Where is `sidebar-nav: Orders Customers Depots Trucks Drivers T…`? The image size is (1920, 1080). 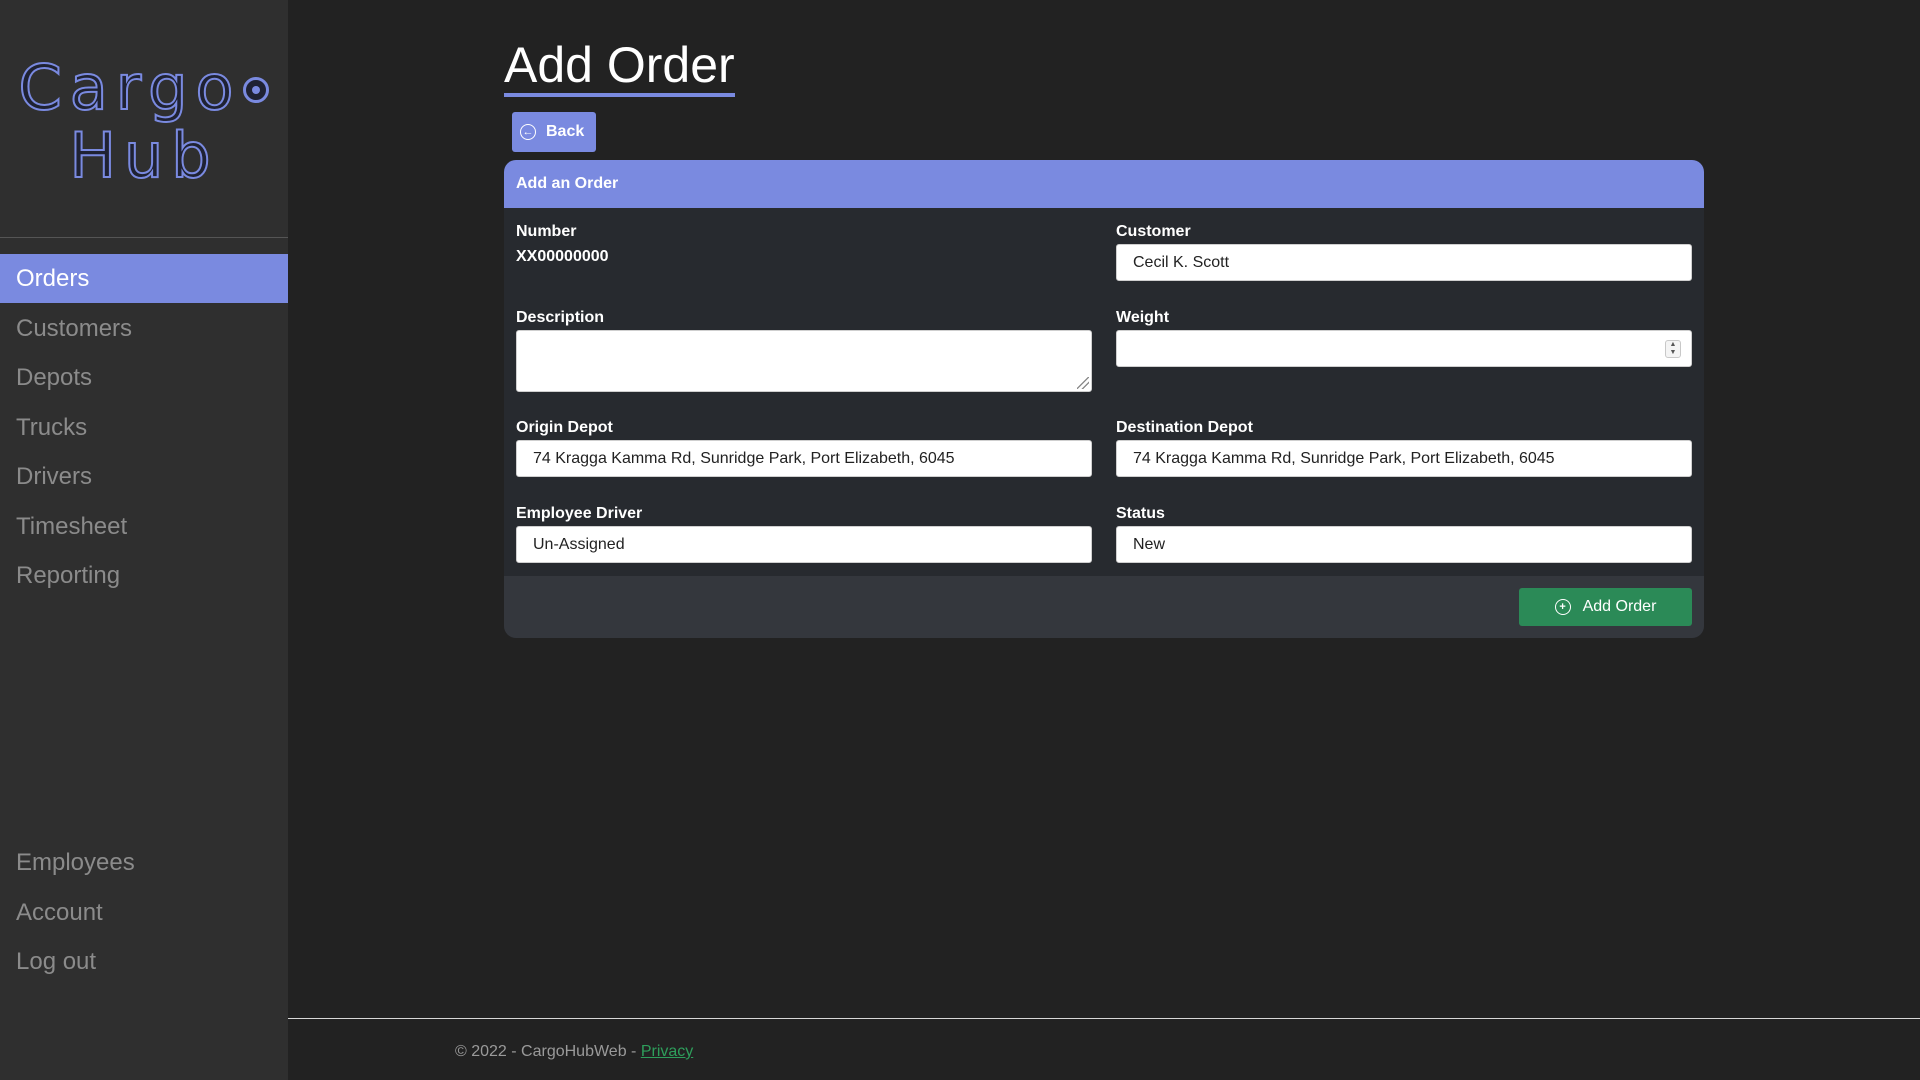 sidebar-nav: Orders Customers Depots Trucks Drivers T… is located at coordinates (144, 427).